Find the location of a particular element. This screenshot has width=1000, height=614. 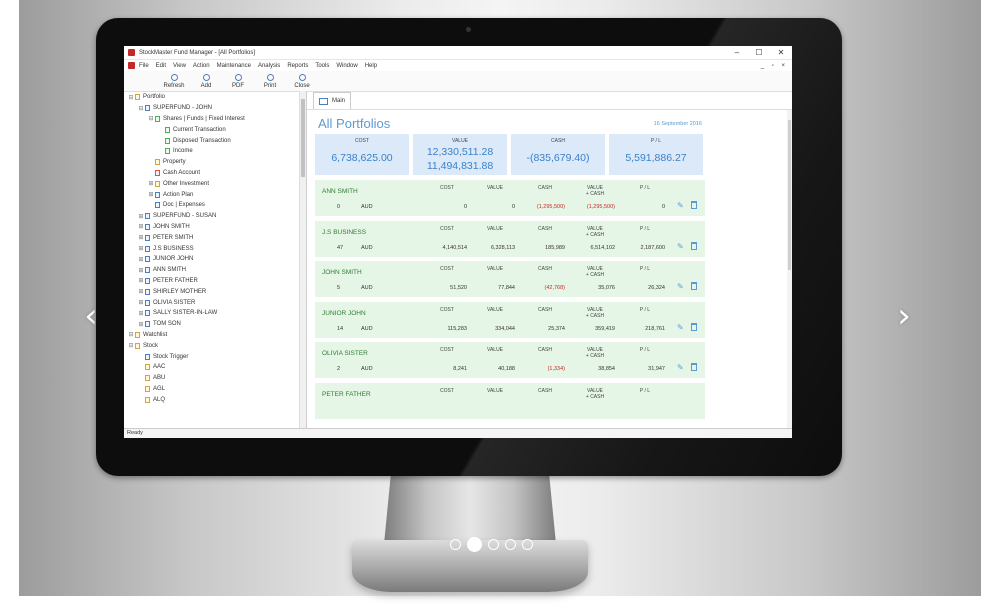

menu-maintenance: Maintenance is located at coordinates (234, 66).